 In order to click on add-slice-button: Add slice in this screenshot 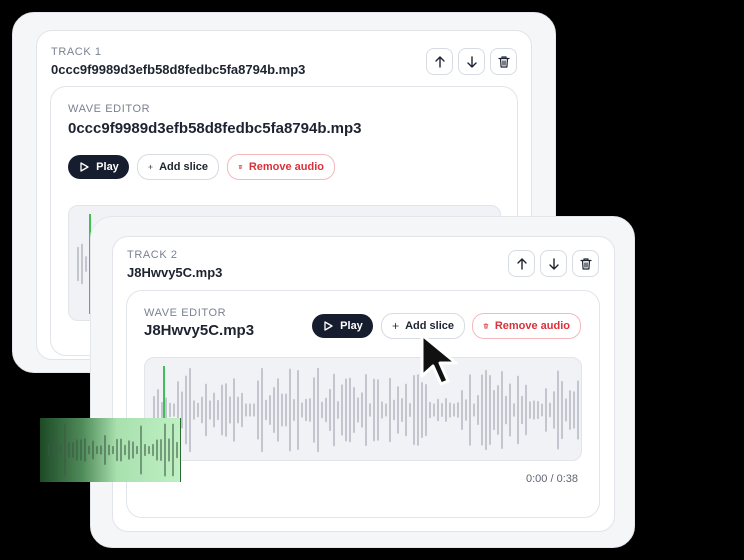, I will do `click(178, 167)`.